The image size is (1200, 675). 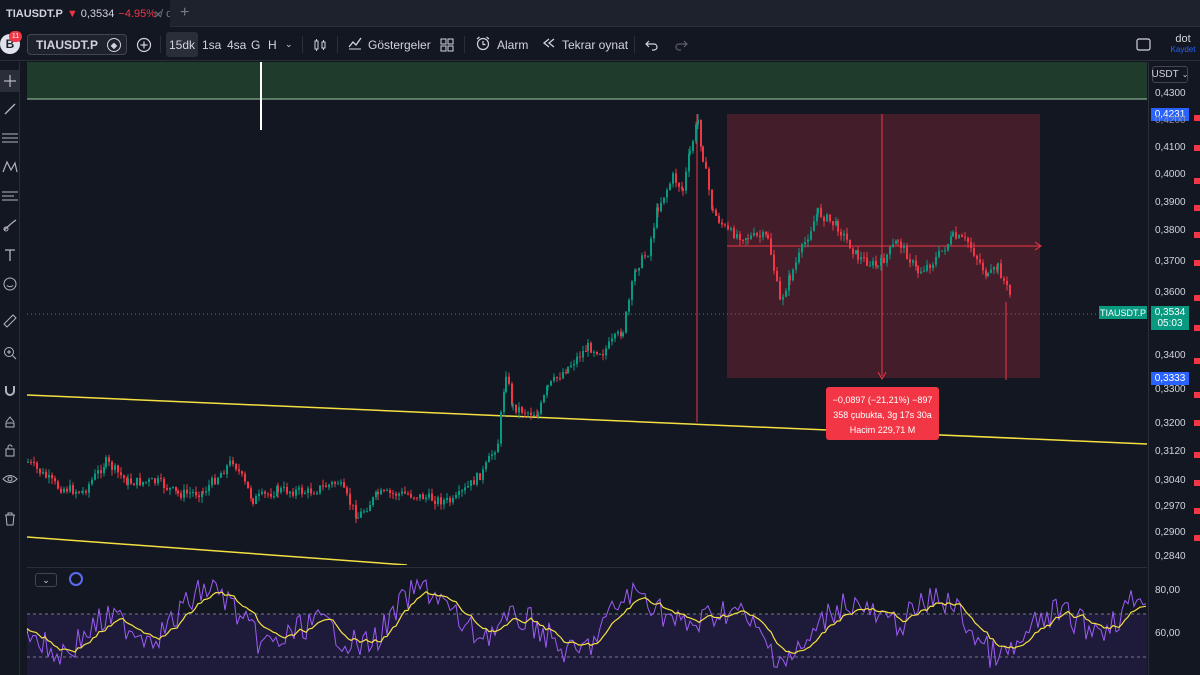 What do you see at coordinates (211, 44) in the screenshot?
I see `timeframe-1h: 1sa` at bounding box center [211, 44].